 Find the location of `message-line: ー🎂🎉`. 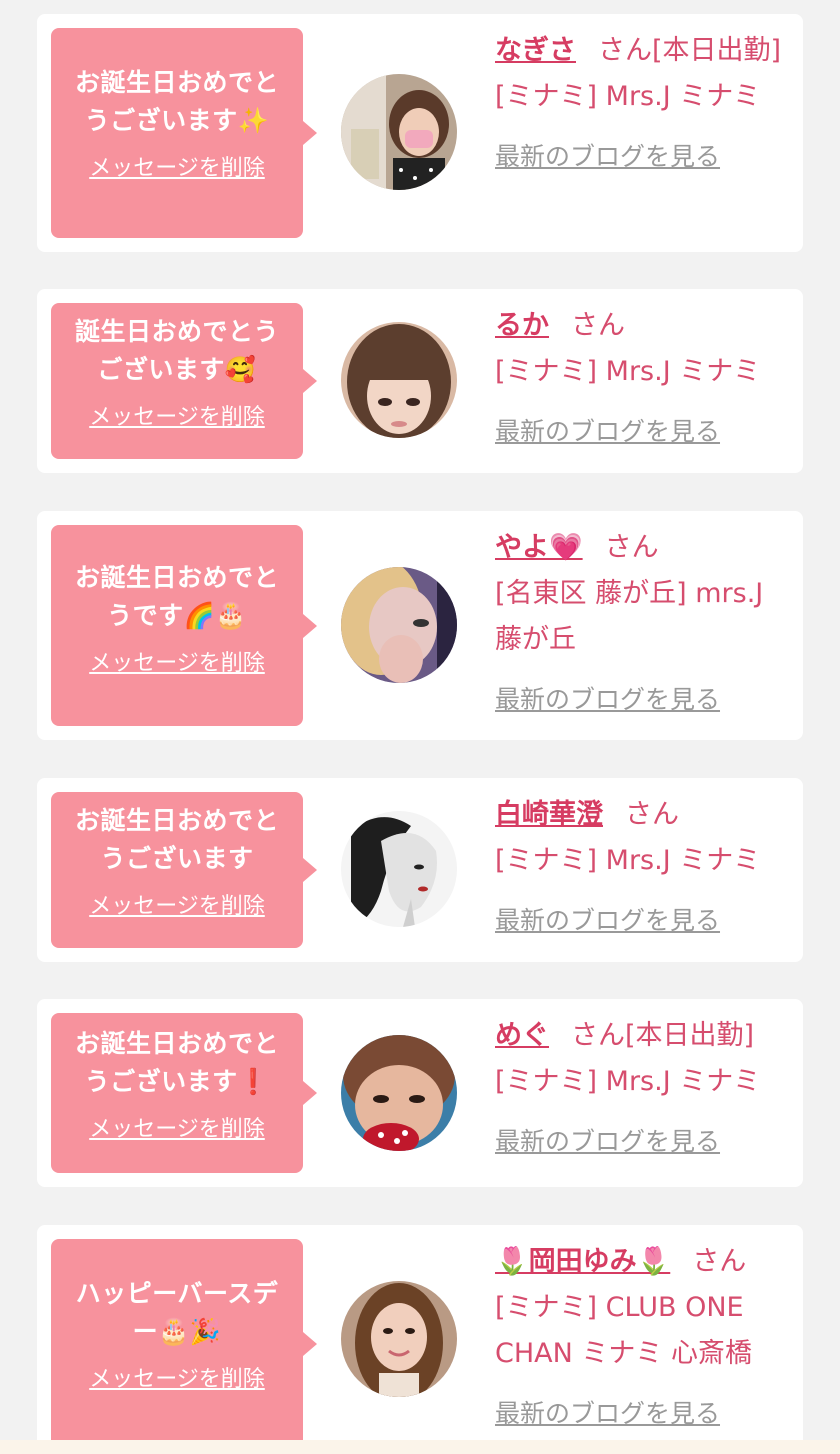

message-line: ー🎂🎉 is located at coordinates (177, 1331).